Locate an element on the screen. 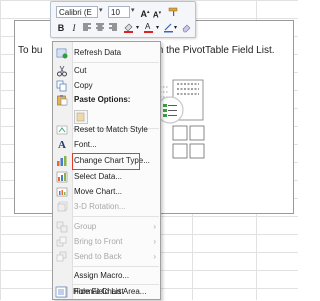 The height and width of the screenshot is (301, 320). group-icon is located at coordinates (62, 227).